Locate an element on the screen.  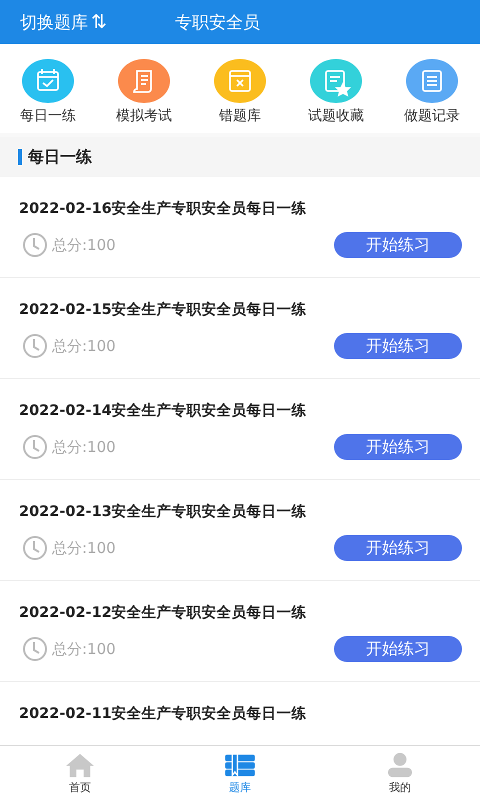
tab: 题库 is located at coordinates (240, 773).